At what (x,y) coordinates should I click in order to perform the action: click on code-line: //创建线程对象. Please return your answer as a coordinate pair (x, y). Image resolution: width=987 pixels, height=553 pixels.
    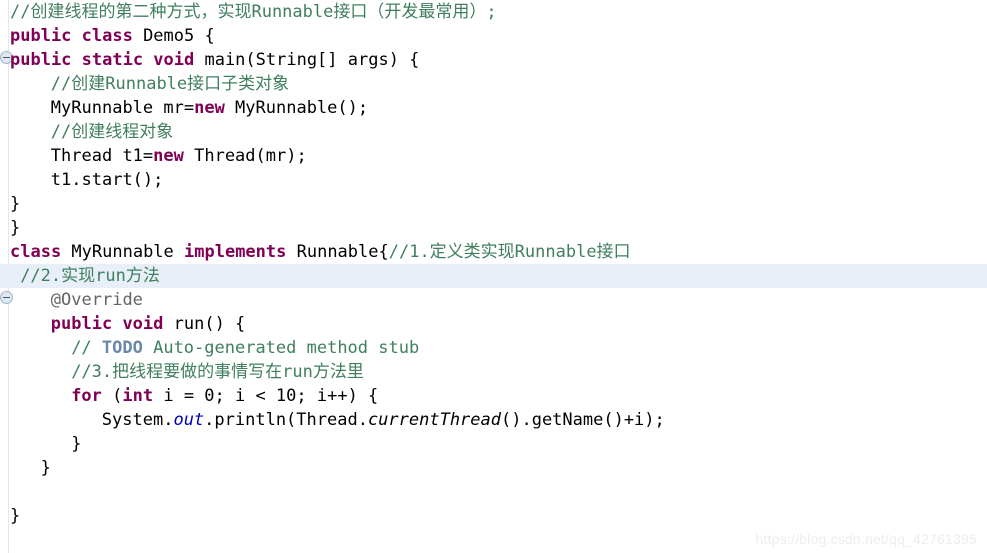
    Looking at the image, I should click on (493, 132).